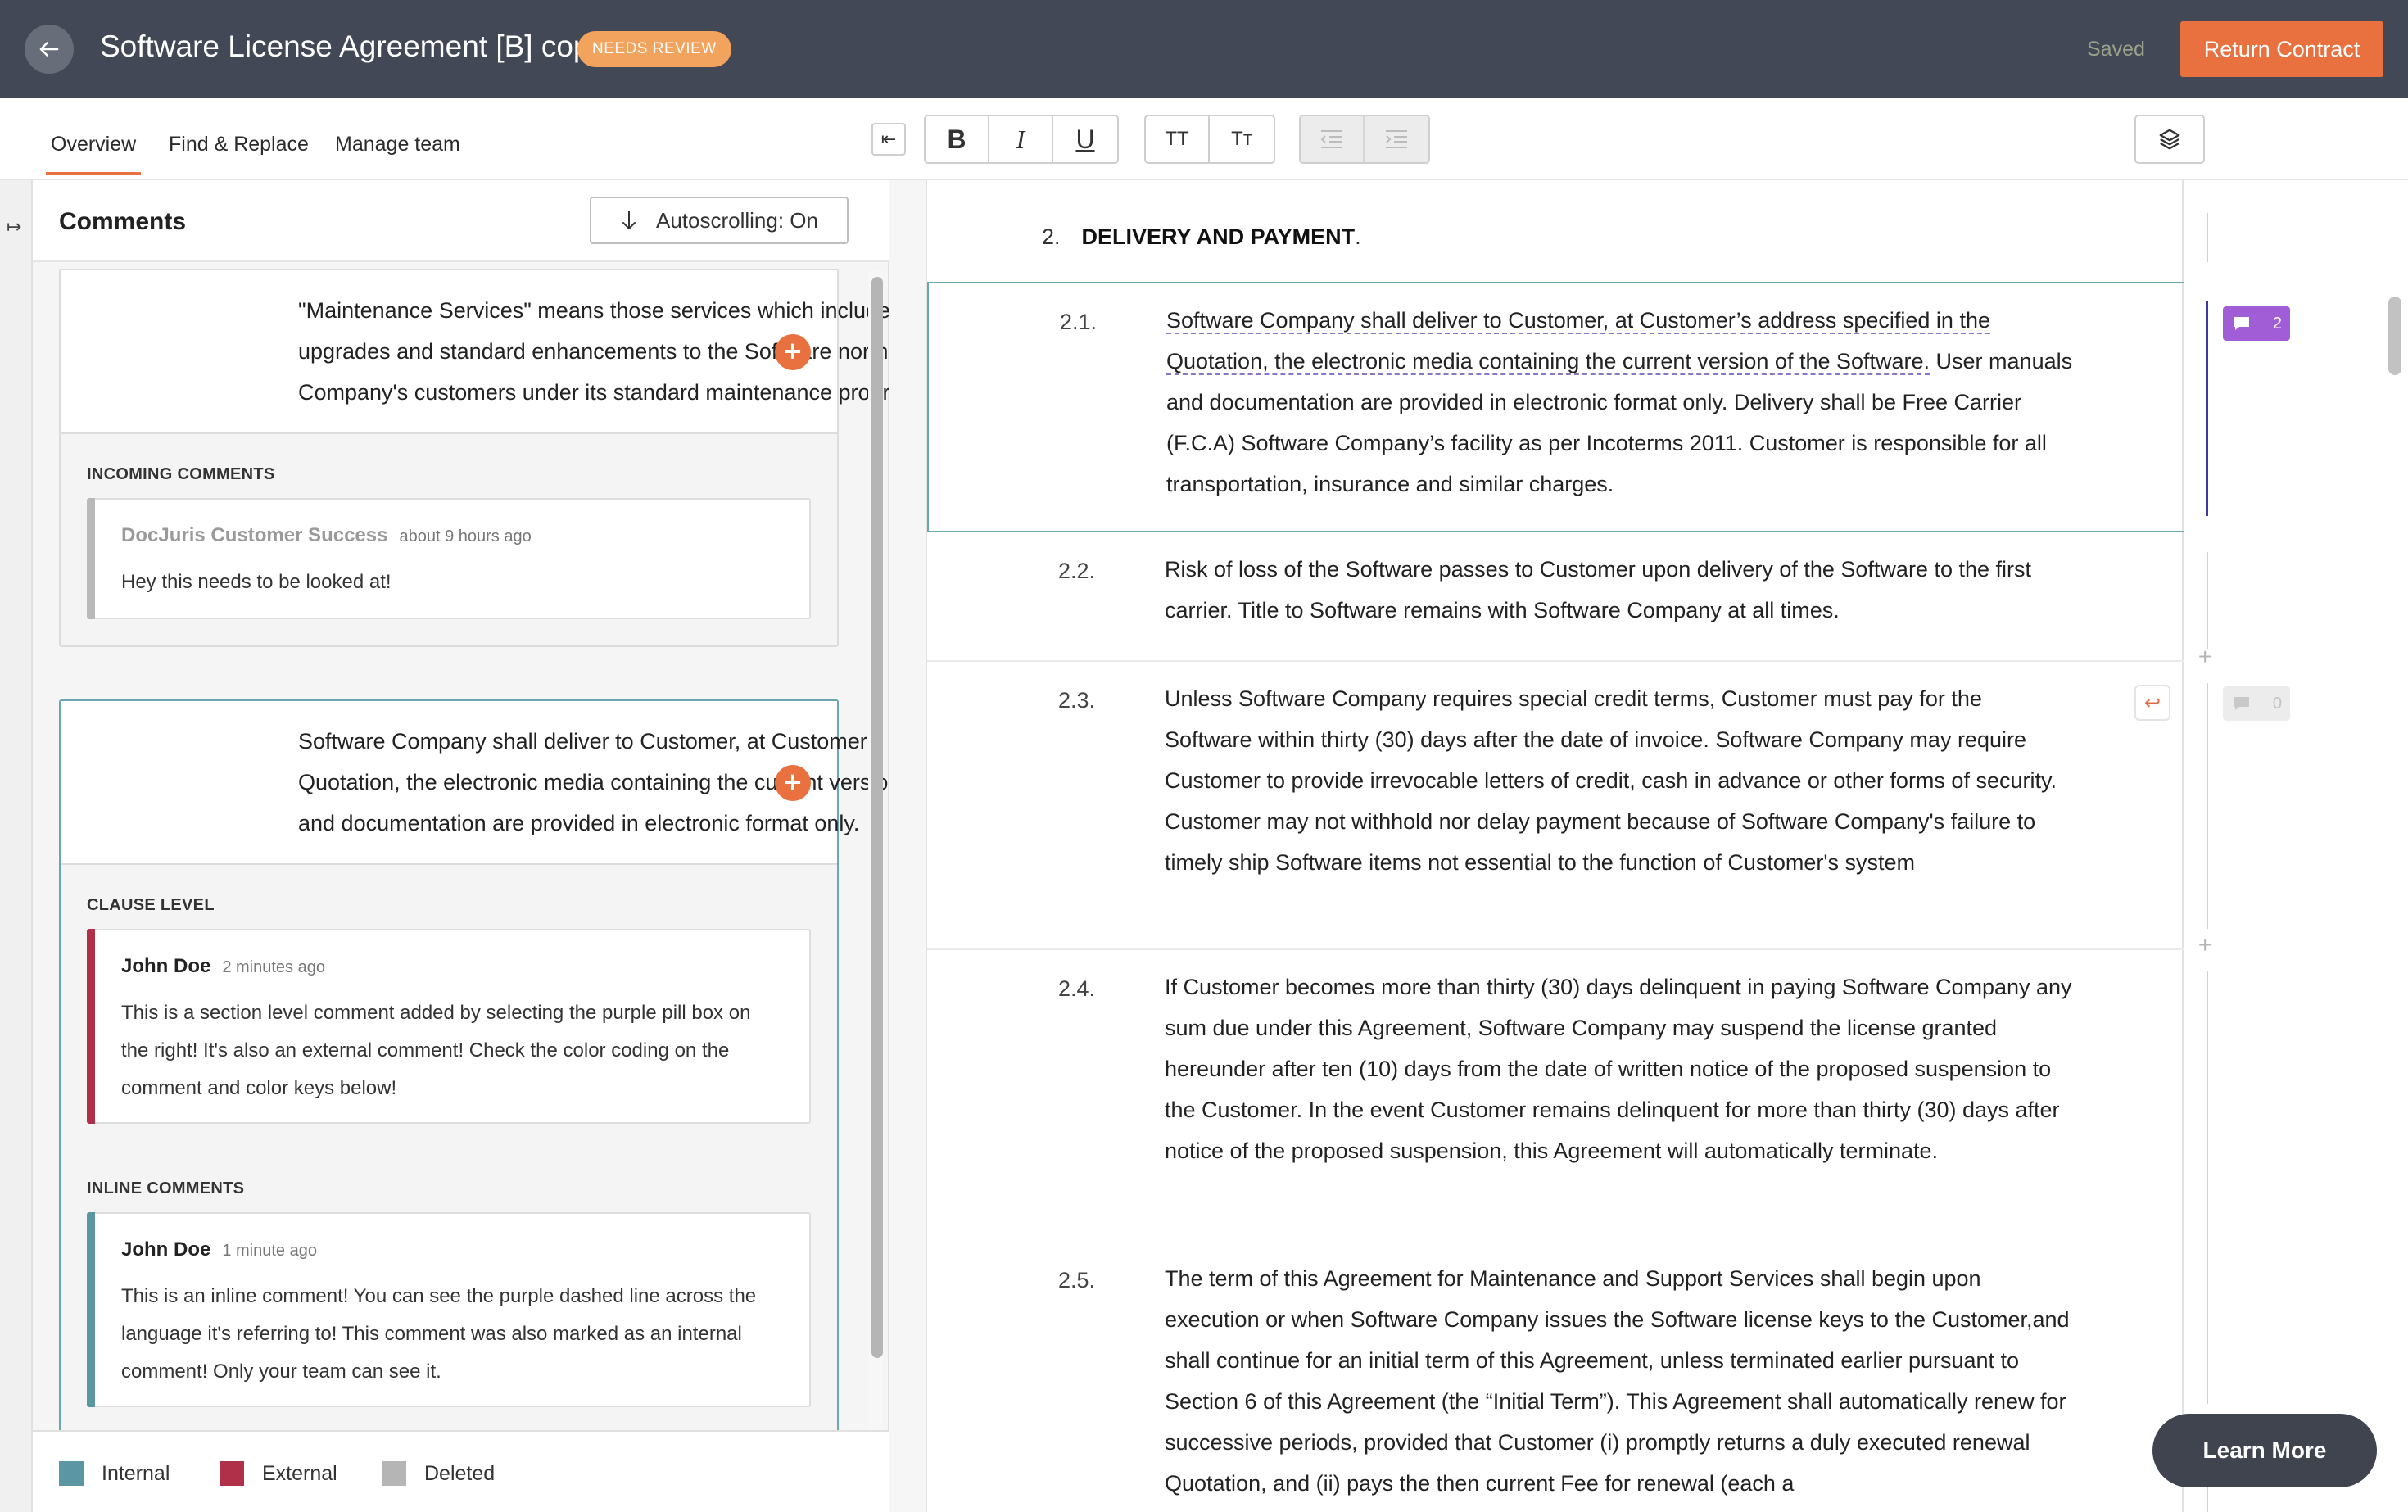  Describe the element at coordinates (91, 558) in the screenshot. I see `comment-color-bar` at that location.